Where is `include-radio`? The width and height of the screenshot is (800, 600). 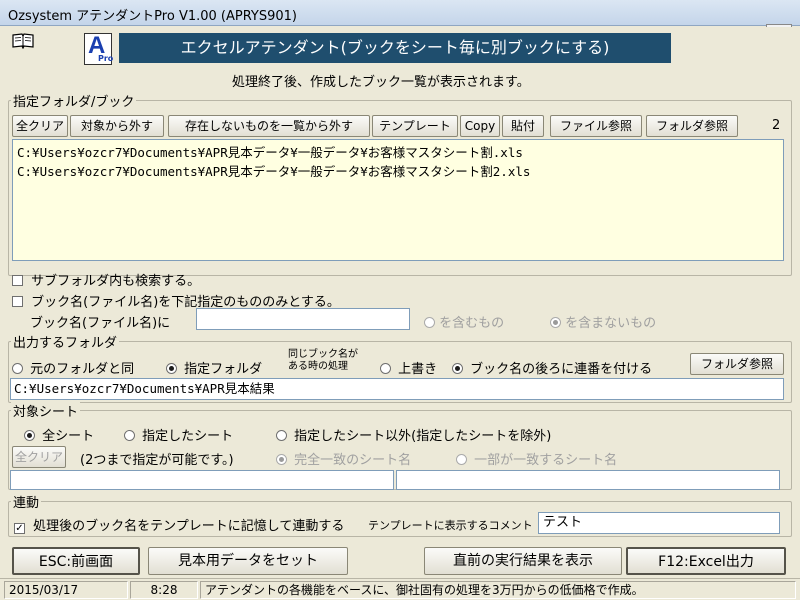 include-radio is located at coordinates (429, 322).